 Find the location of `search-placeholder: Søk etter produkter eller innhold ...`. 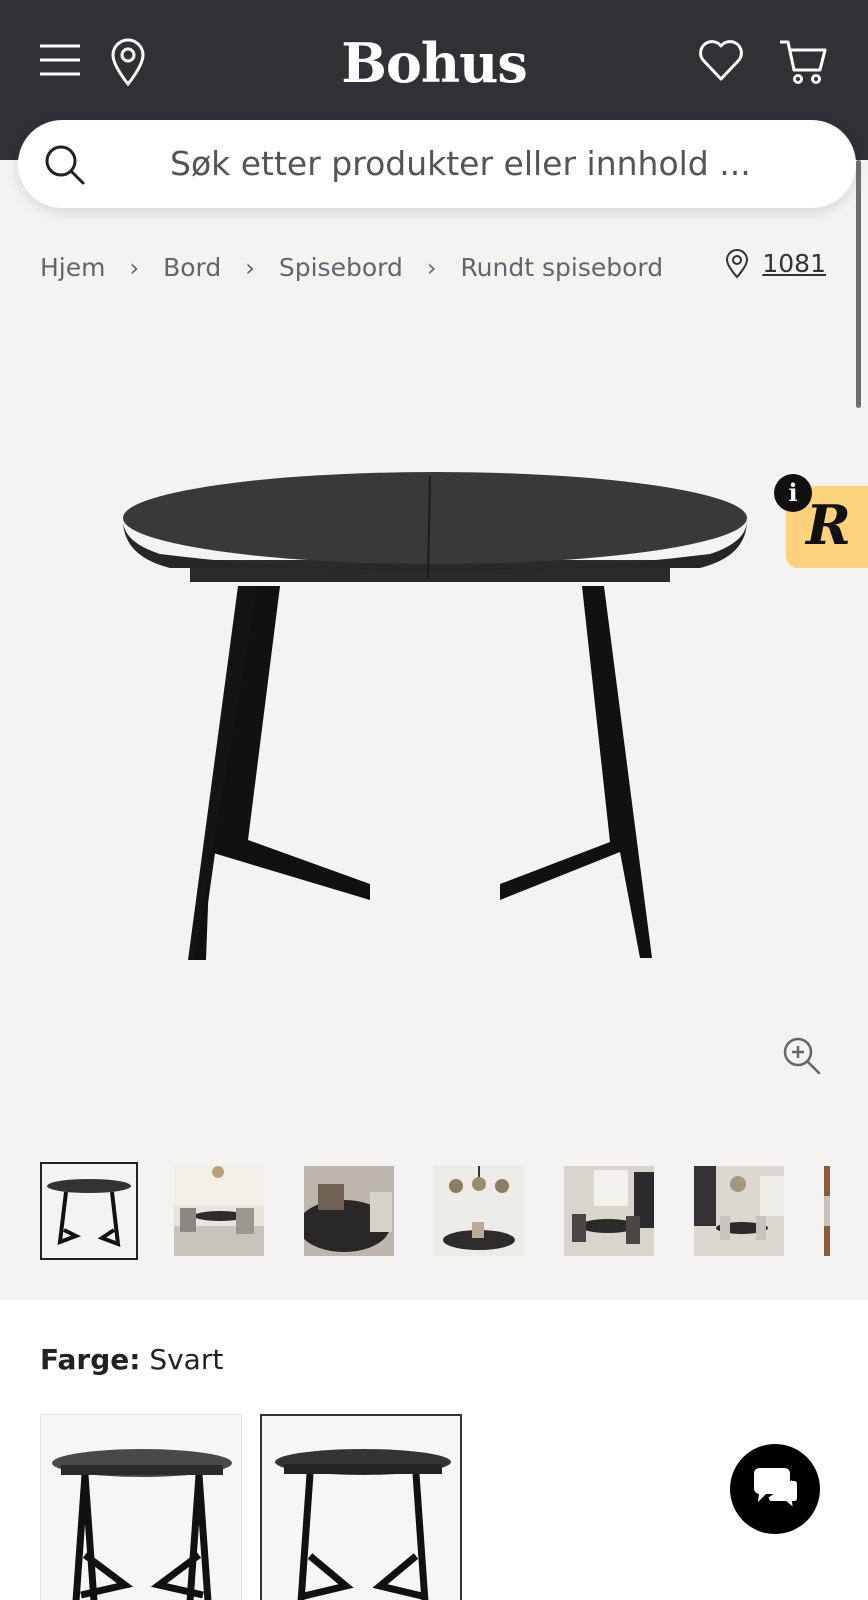

search-placeholder: Søk etter produkter eller innhold ... is located at coordinates (460, 164).